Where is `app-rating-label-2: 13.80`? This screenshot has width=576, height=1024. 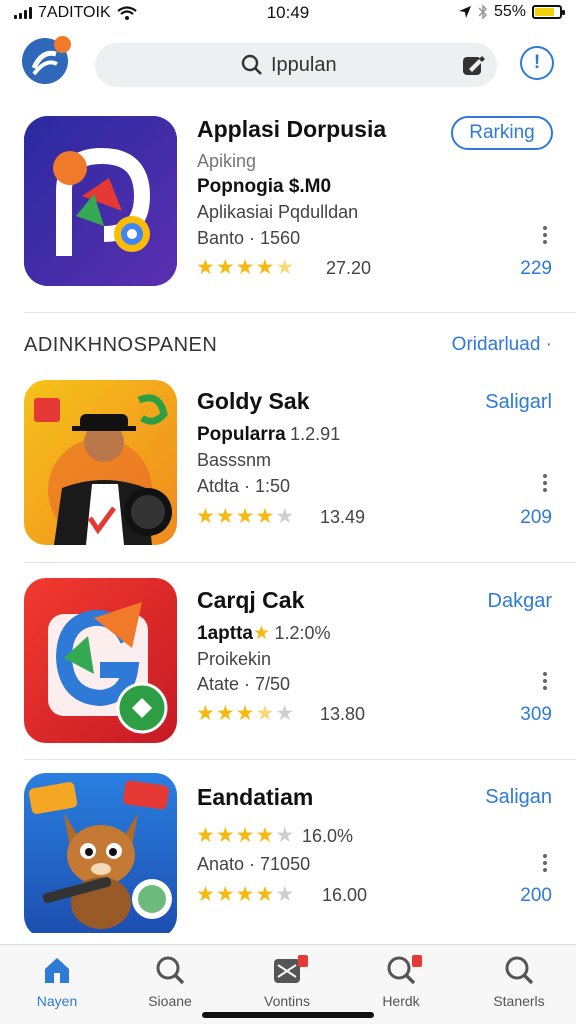 app-rating-label-2: 13.80 is located at coordinates (343, 714).